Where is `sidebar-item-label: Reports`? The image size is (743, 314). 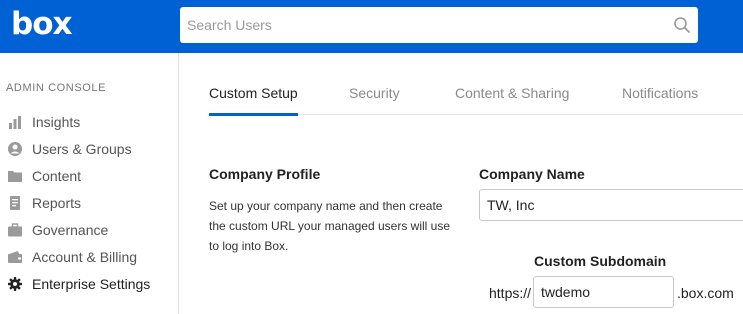 sidebar-item-label: Reports is located at coordinates (57, 202).